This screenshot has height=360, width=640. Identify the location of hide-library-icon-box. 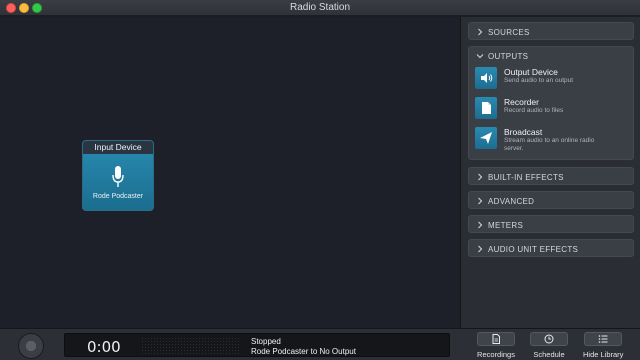
(603, 339).